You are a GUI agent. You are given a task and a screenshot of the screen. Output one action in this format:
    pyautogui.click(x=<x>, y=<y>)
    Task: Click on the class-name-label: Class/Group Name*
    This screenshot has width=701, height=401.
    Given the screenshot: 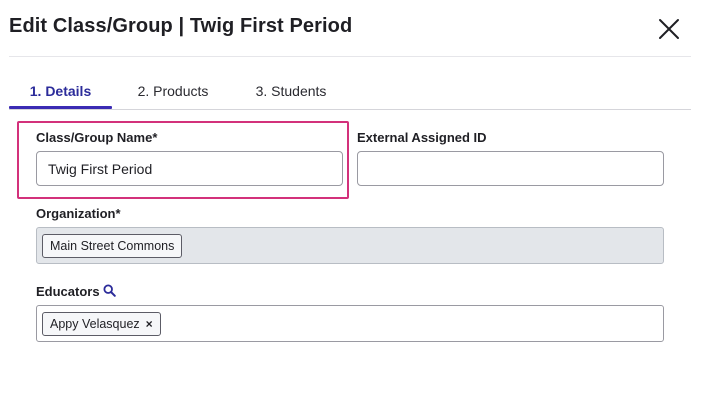 What is the action you would take?
    pyautogui.click(x=97, y=137)
    